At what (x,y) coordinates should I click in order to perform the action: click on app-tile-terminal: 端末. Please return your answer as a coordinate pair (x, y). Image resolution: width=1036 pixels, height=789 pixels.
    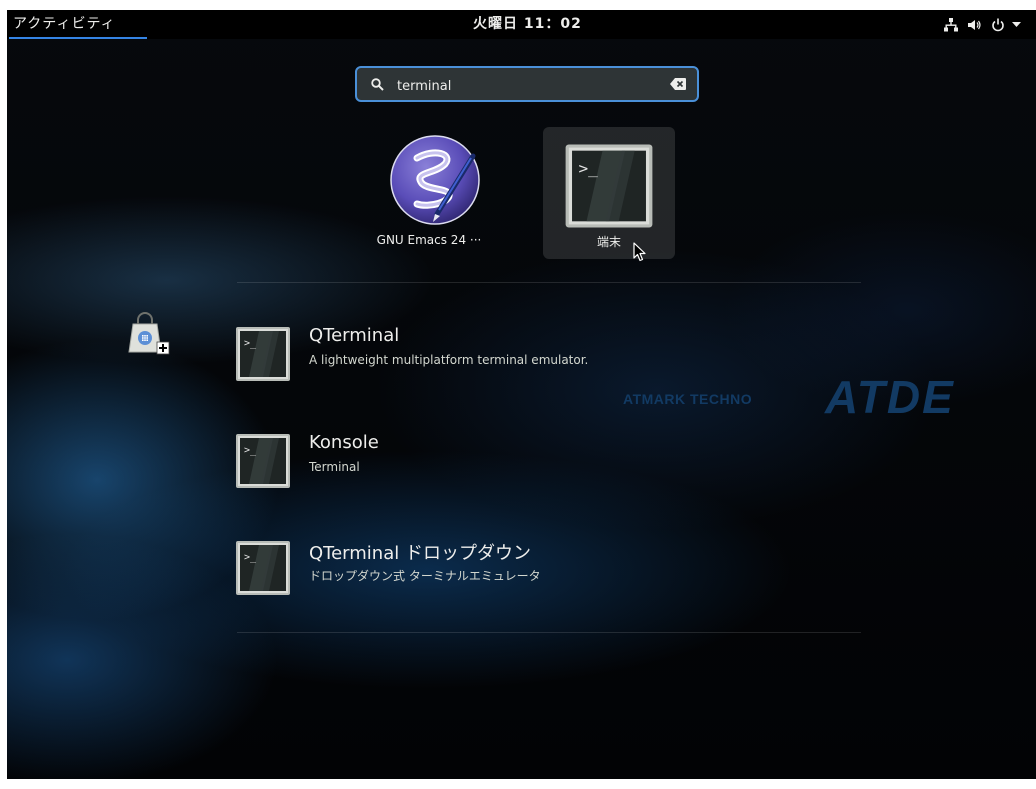
    Looking at the image, I should click on (609, 193).